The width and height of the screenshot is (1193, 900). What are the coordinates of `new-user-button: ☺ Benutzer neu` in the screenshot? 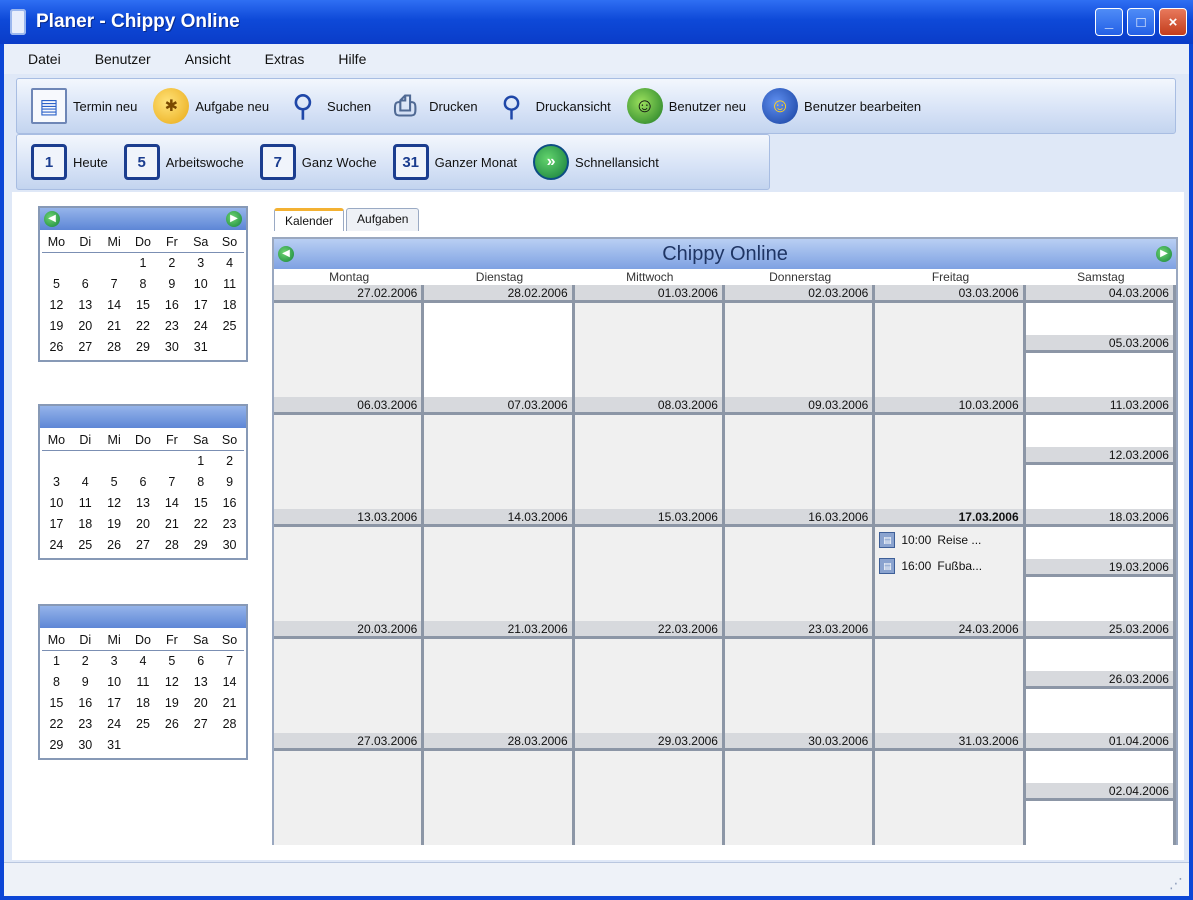 It's located at (691, 106).